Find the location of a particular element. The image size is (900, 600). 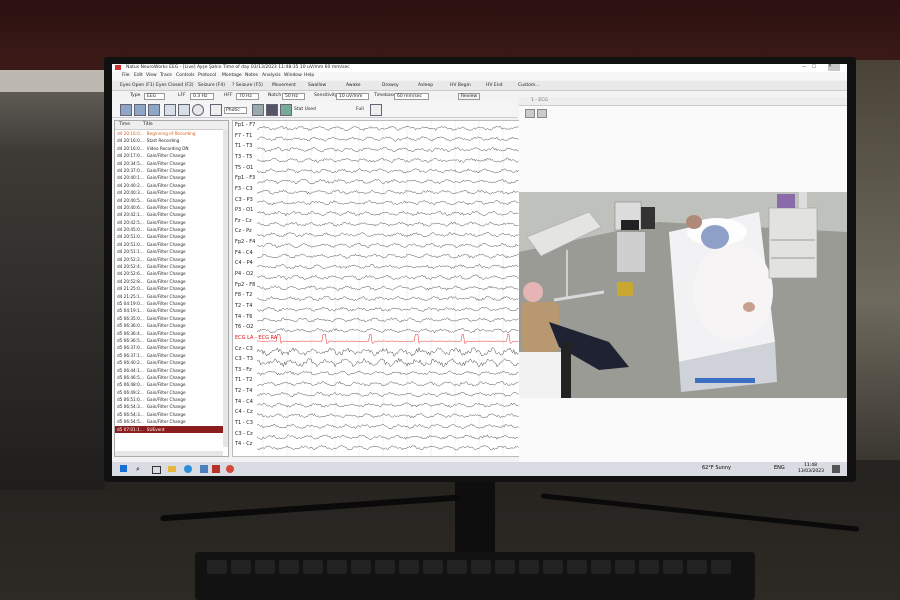

menu-controls: Controls is located at coordinates (185, 75).